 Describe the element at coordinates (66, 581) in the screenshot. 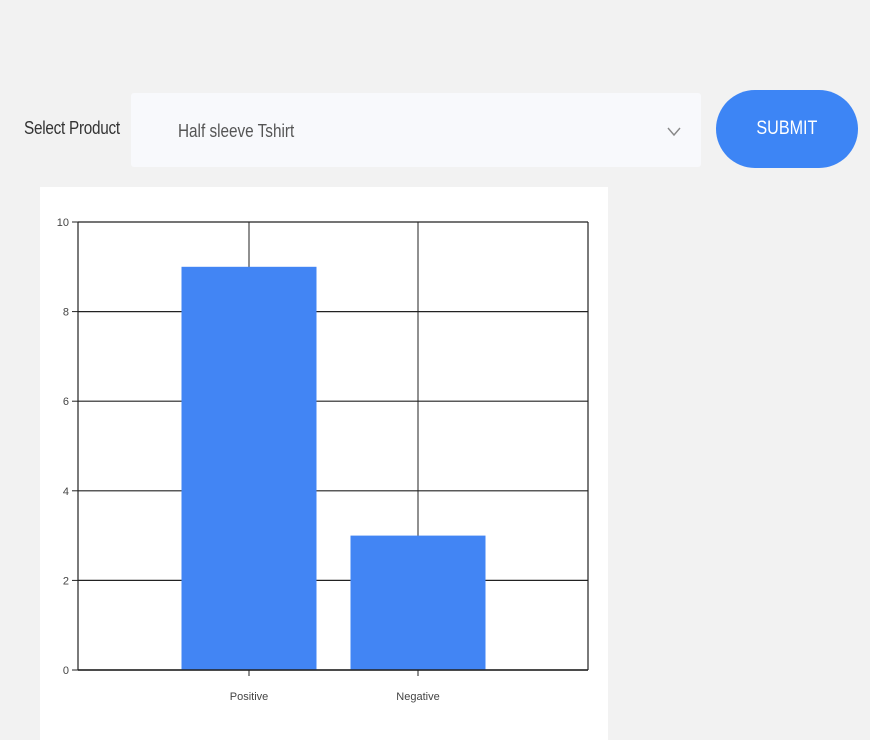

I see `y-tick-label-2: 2` at that location.